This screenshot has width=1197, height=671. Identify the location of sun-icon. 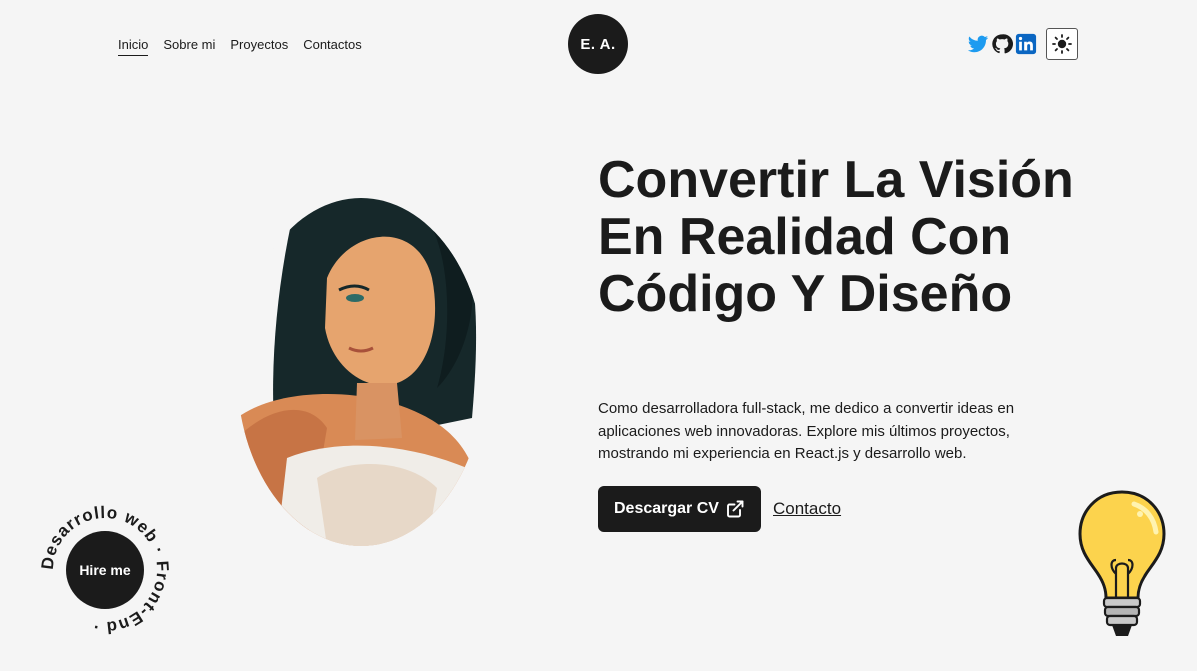
(1062, 44).